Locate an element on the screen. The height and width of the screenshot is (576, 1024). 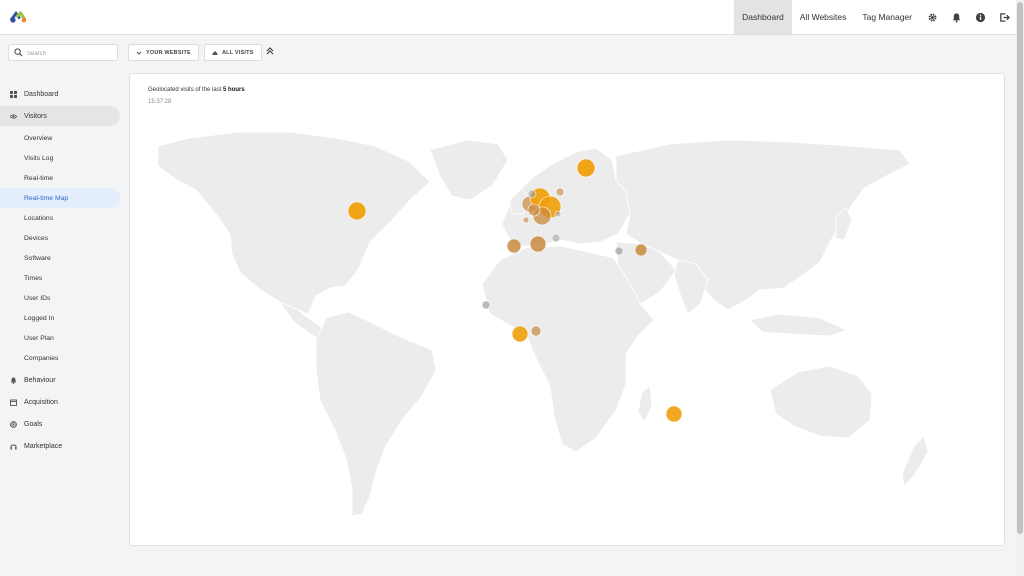
land-north-america is located at coordinates (294, 223).